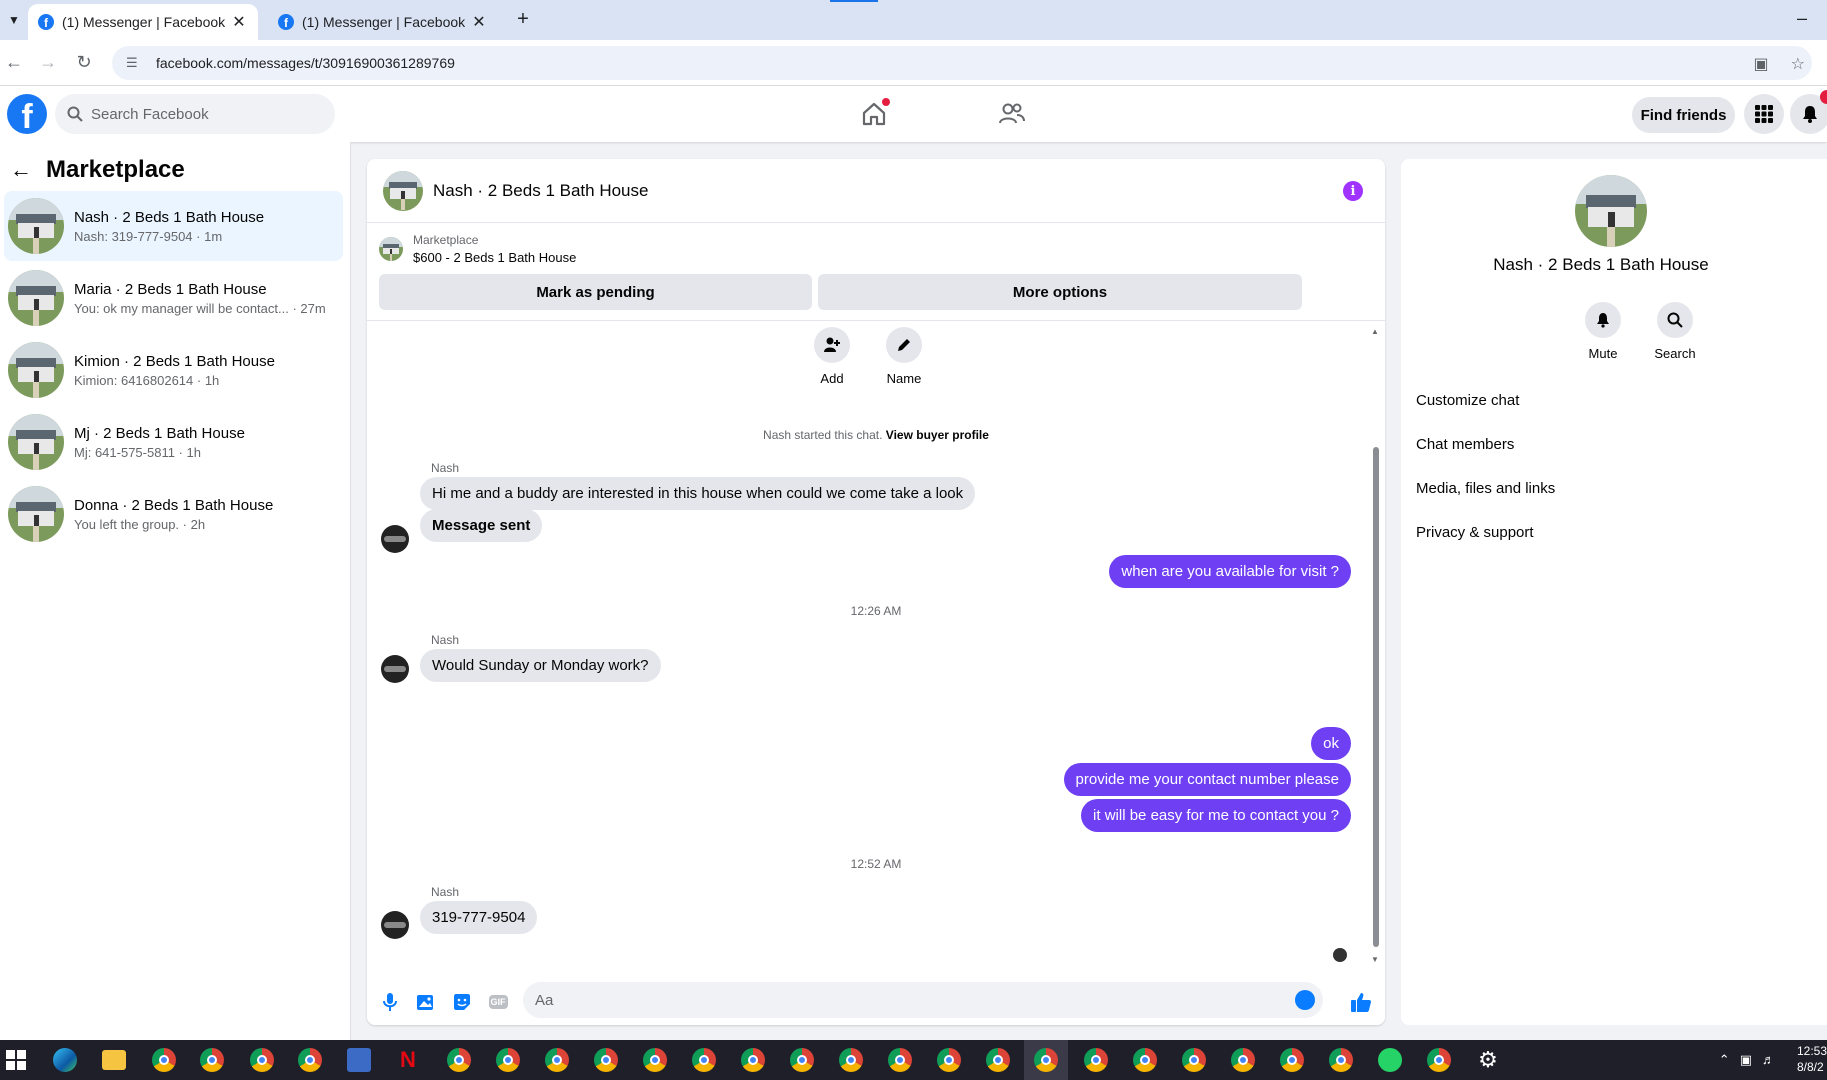 The image size is (1827, 1080). Describe the element at coordinates (1485, 488) in the screenshot. I see `media-files-links-item: Media, files and links` at that location.